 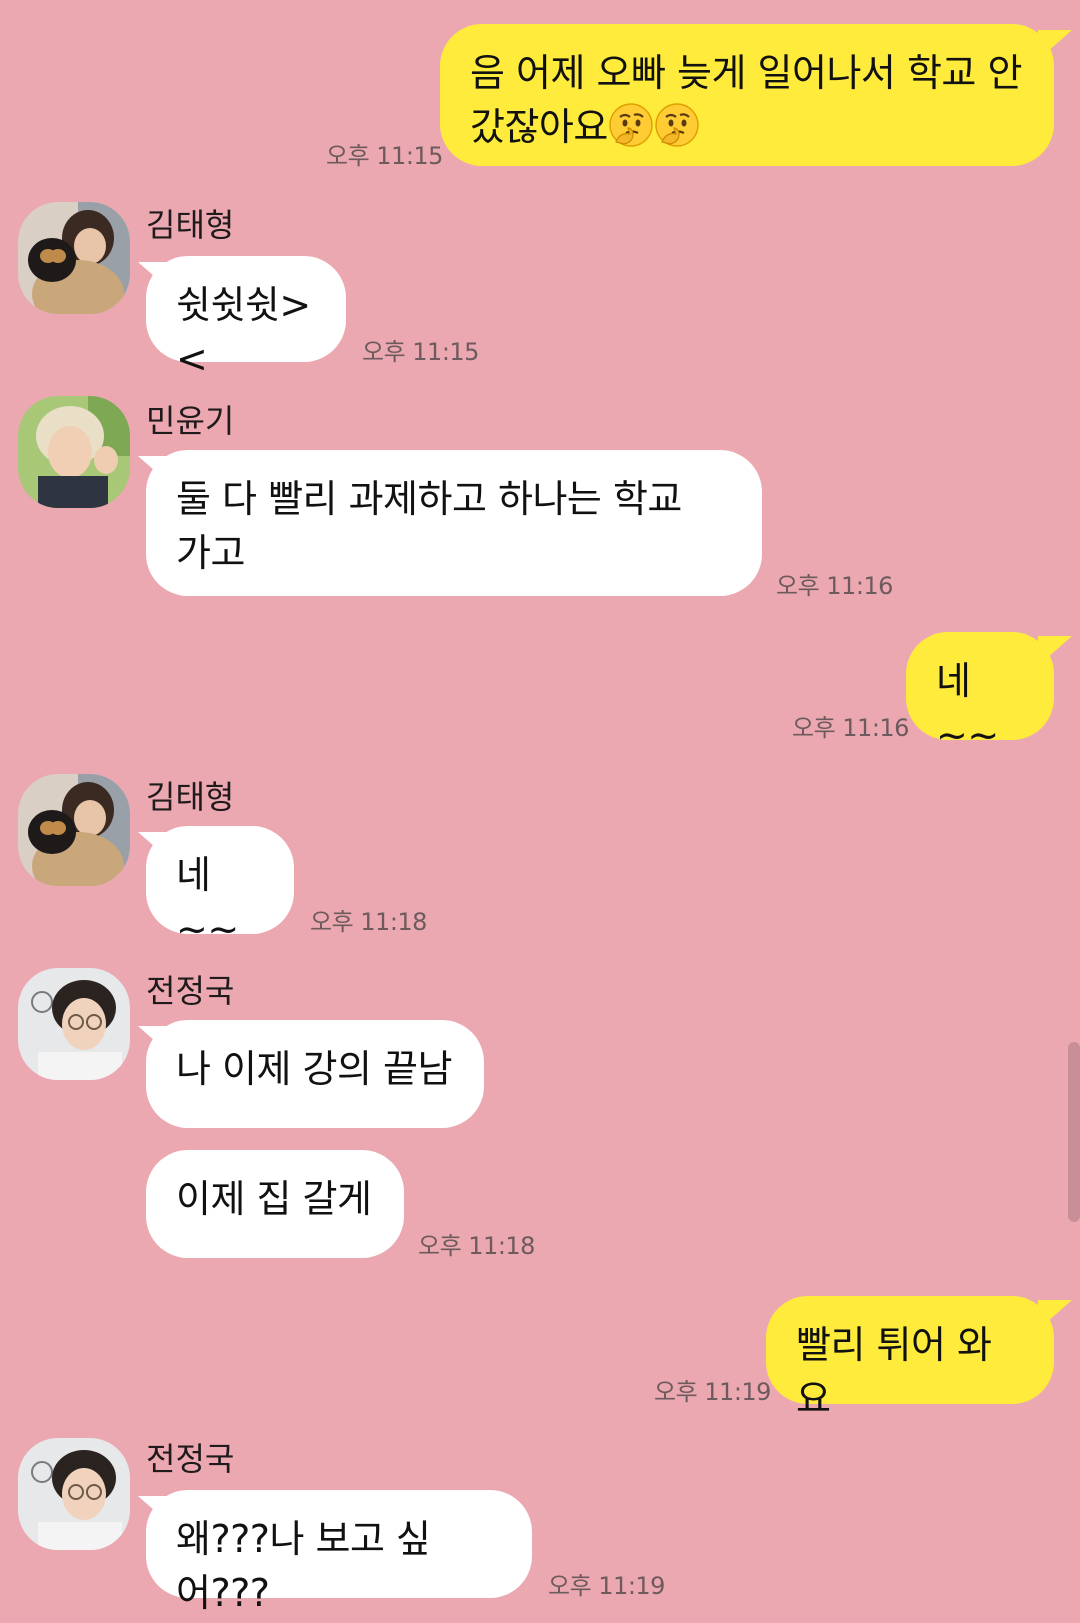 What do you see at coordinates (74, 452) in the screenshot?
I see `avatar-yoongi` at bounding box center [74, 452].